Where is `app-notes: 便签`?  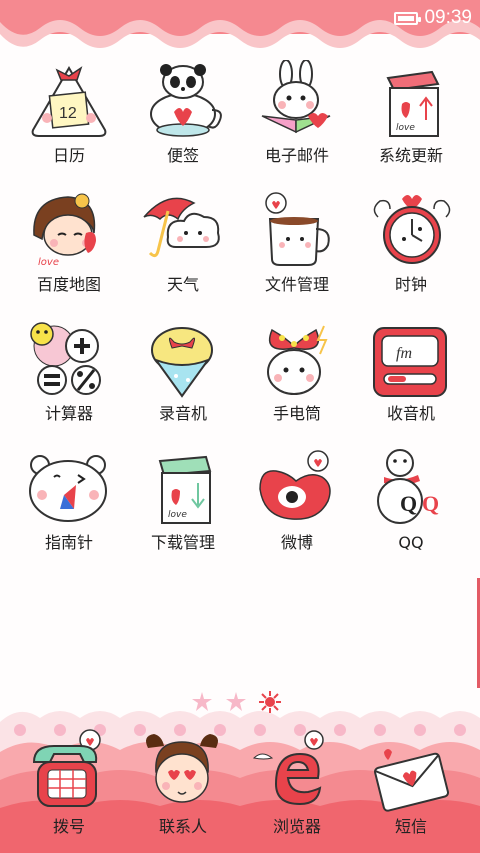 app-notes: 便签 is located at coordinates (183, 122).